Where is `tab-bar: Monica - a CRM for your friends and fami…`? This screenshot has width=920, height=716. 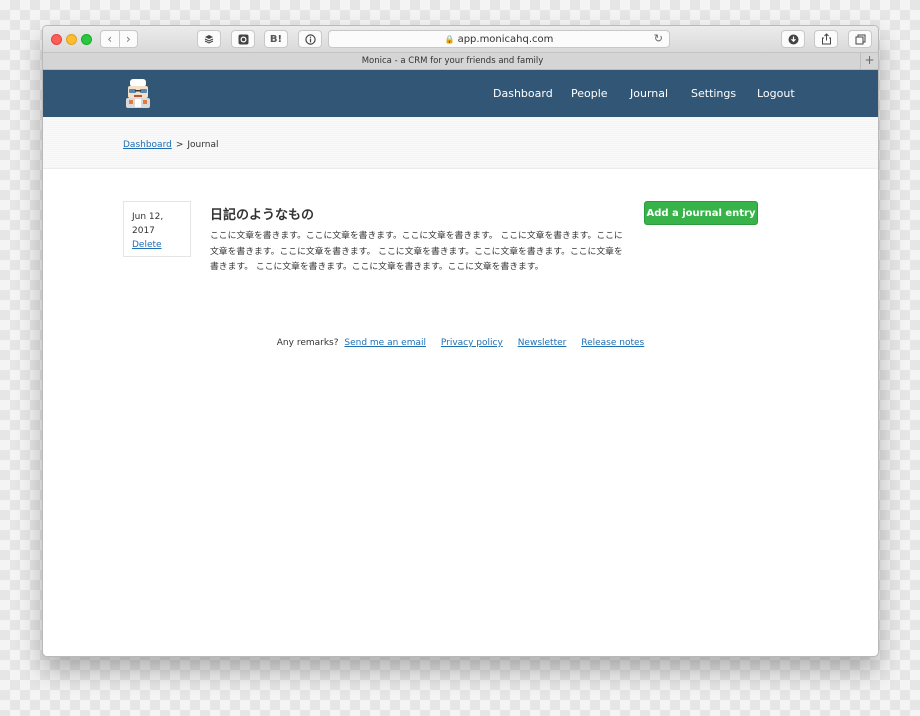 tab-bar: Monica - a CRM for your friends and fami… is located at coordinates (460, 61).